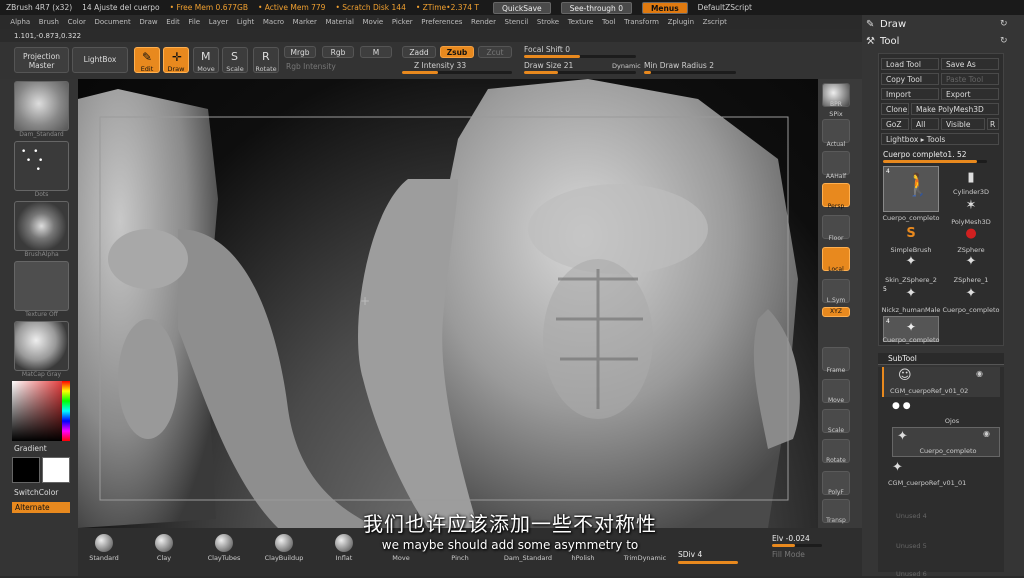 The width and height of the screenshot is (1024, 578). Describe the element at coordinates (708, 562) in the screenshot. I see `sdiv-track` at that location.